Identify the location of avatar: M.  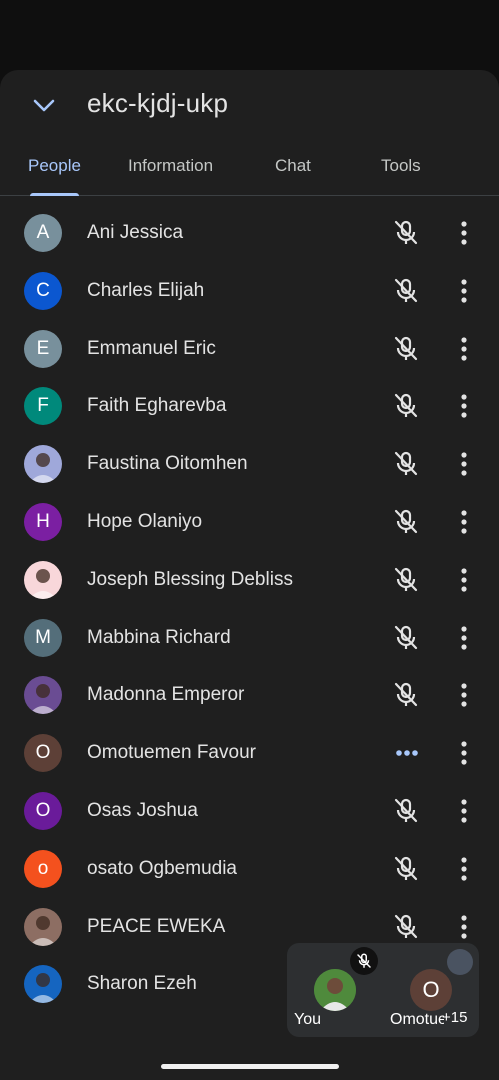
(43, 637).